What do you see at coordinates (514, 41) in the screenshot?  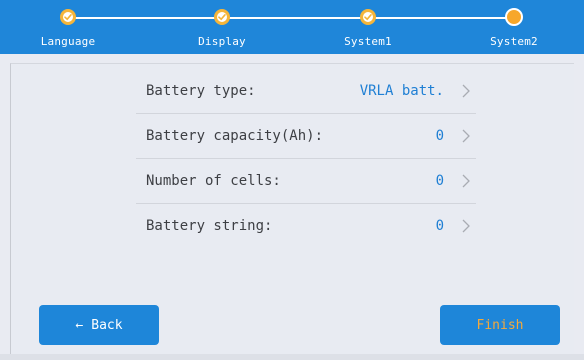 I see `step-label: System2` at bounding box center [514, 41].